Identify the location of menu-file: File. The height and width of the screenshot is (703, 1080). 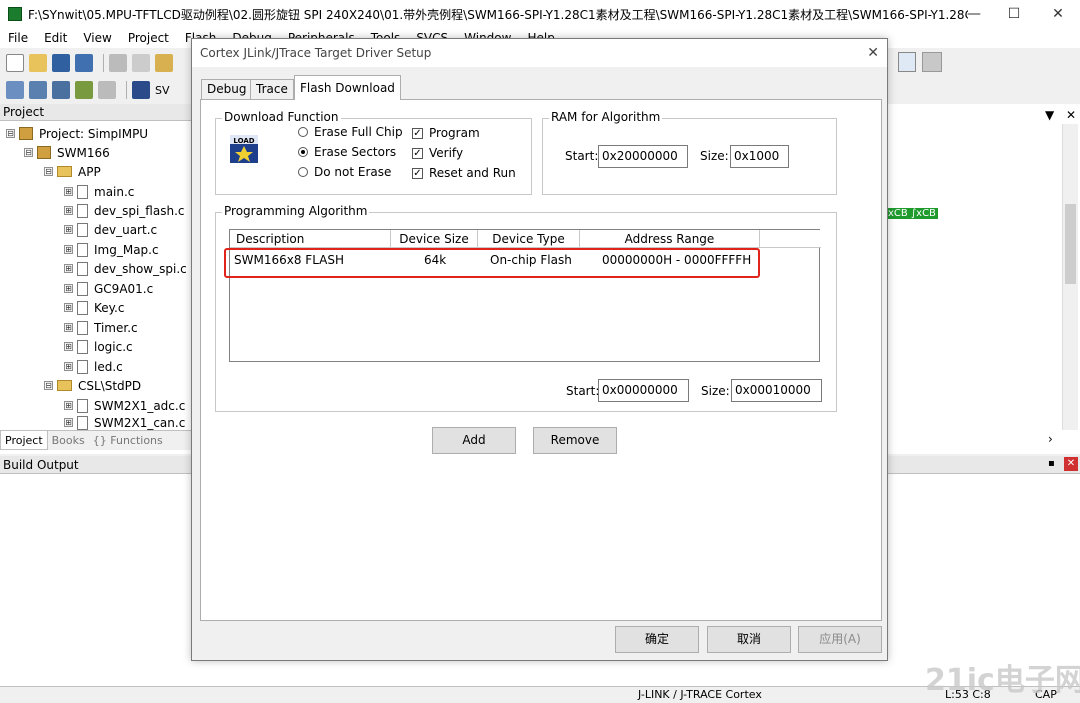
(18, 38).